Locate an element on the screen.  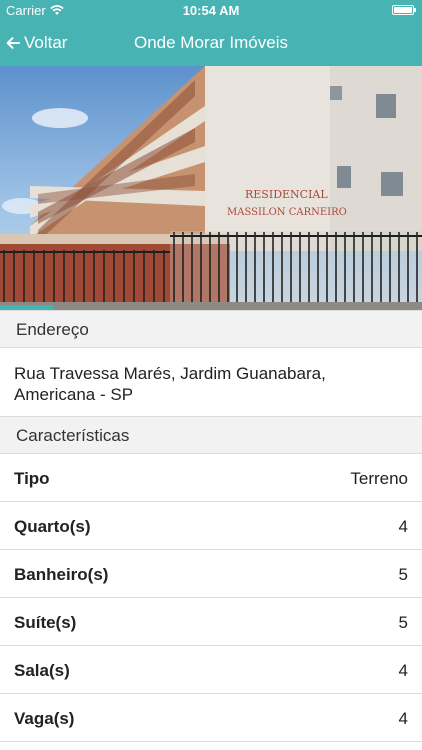
feature-row-vagas: Vaga(s) 4 is located at coordinates (211, 718).